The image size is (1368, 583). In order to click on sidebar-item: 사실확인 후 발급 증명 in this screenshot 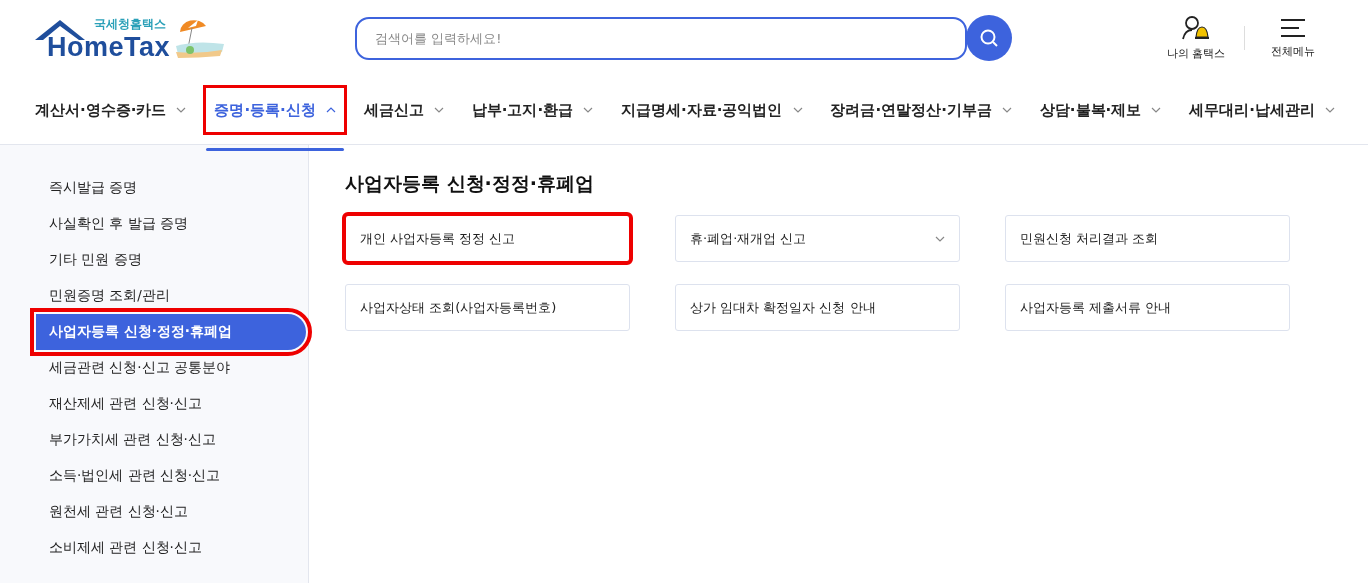, I will do `click(154, 224)`.